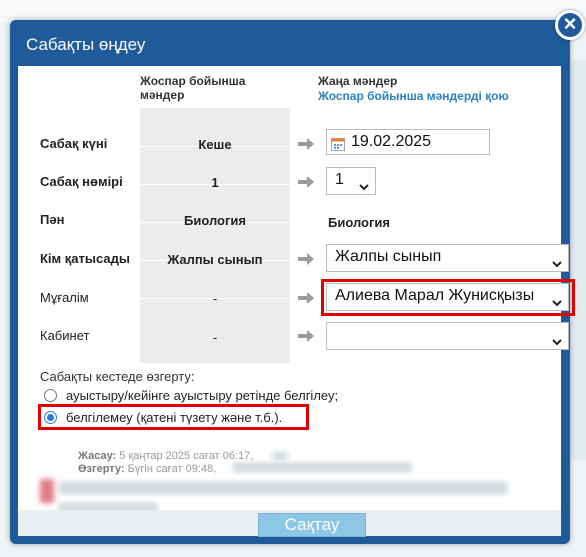 Image resolution: width=586 pixels, height=557 pixels. I want to click on lesson-date-input: 19.02.2025, so click(408, 142).